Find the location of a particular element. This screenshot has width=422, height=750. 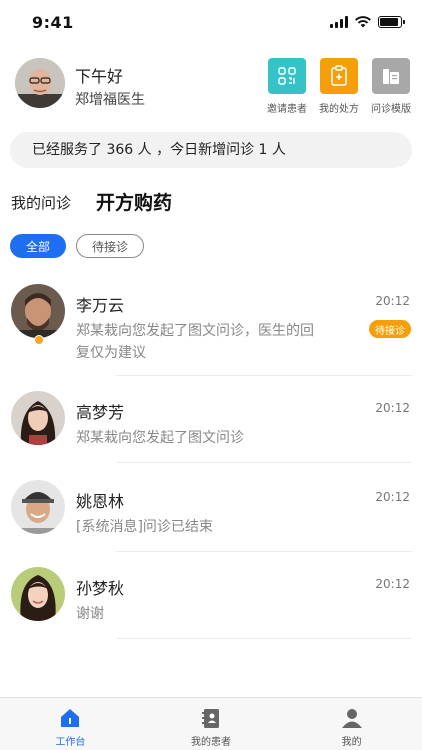

signal-icon is located at coordinates (339, 22).